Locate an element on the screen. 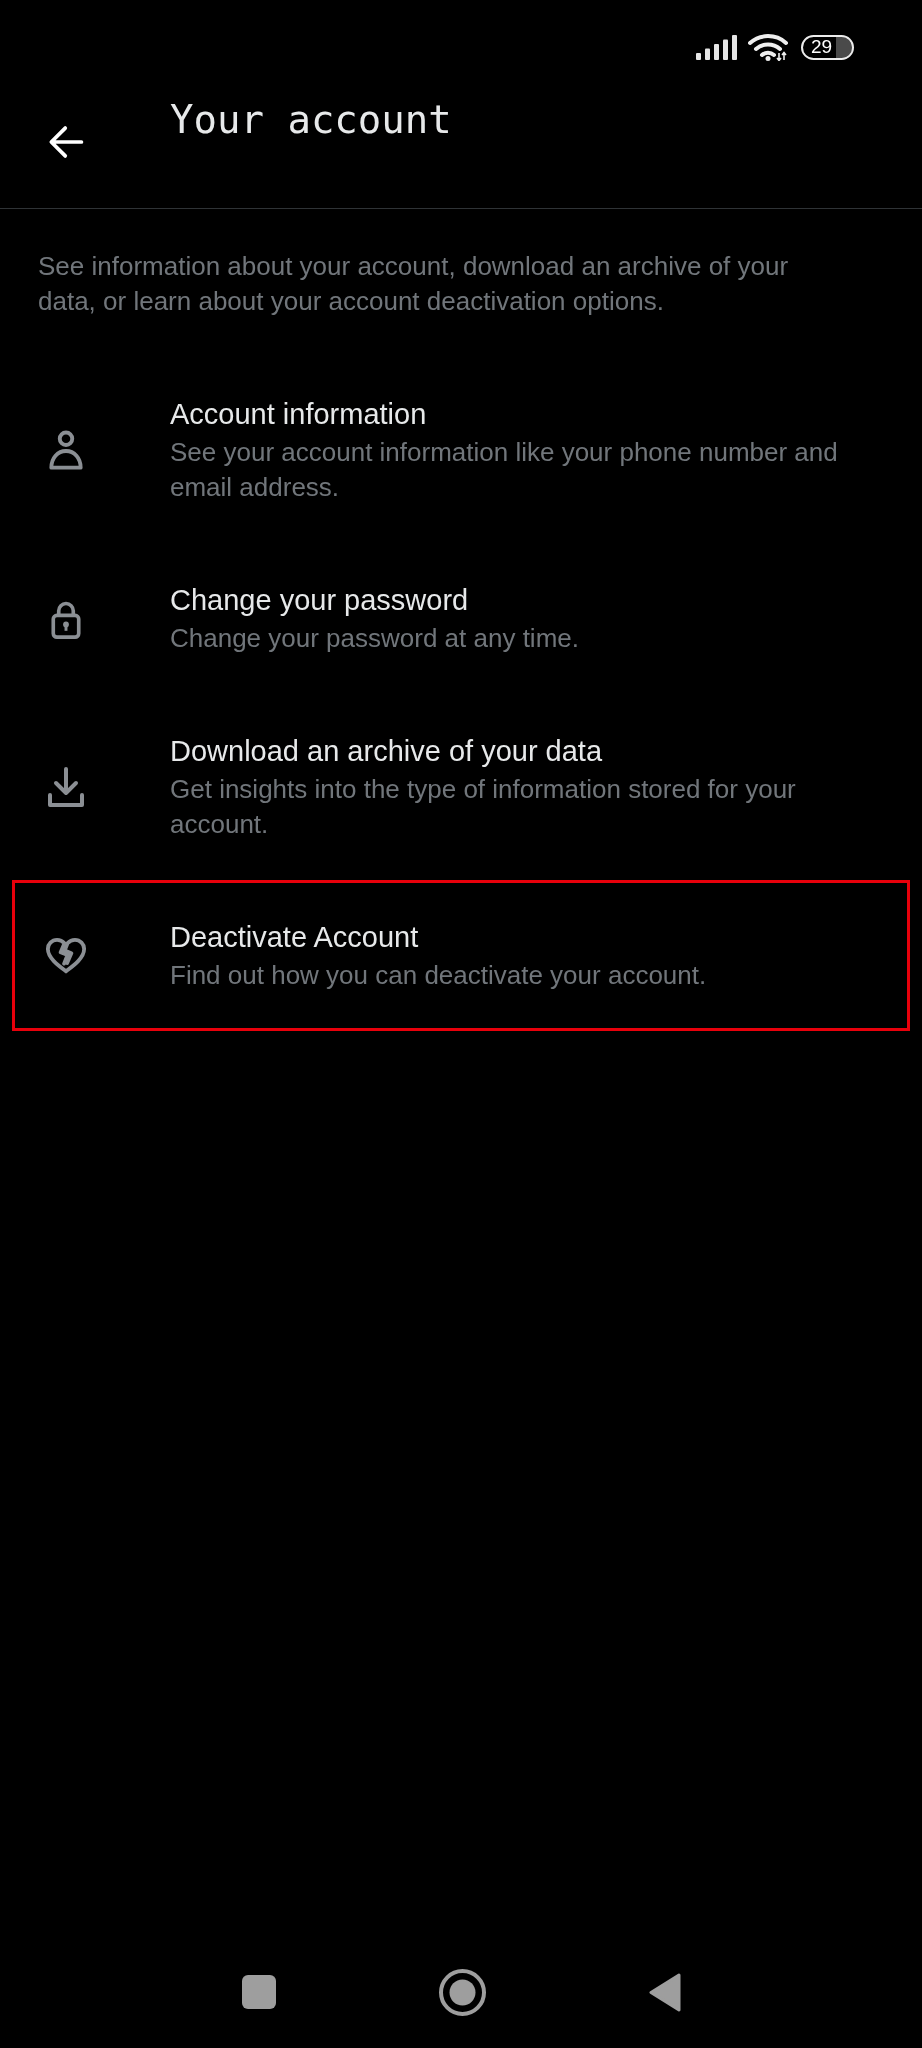 This screenshot has width=922, height=2048. item-description: Change your password at any time. is located at coordinates (374, 638).